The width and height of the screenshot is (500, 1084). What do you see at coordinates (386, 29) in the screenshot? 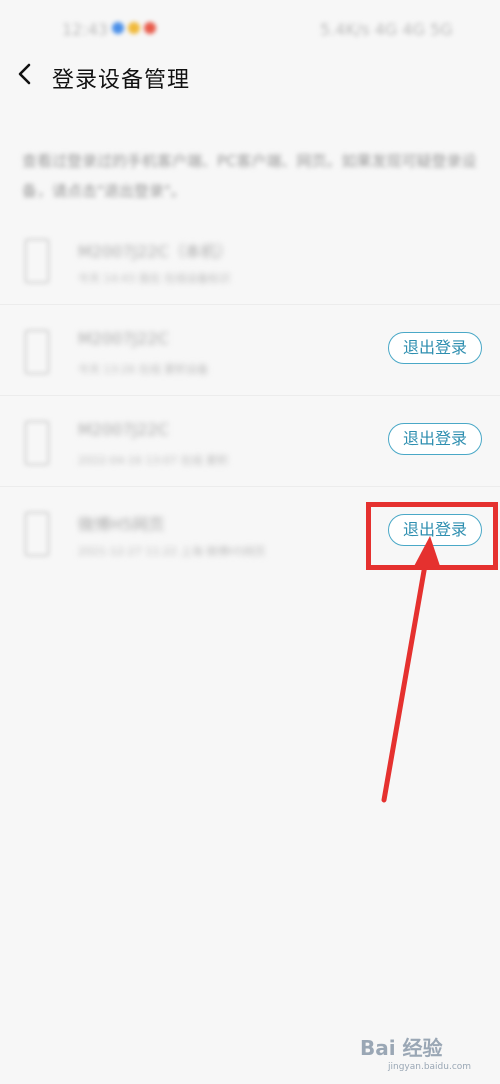
I see `status-right-indicators: 5.4K/s 4G 4G 5G` at bounding box center [386, 29].